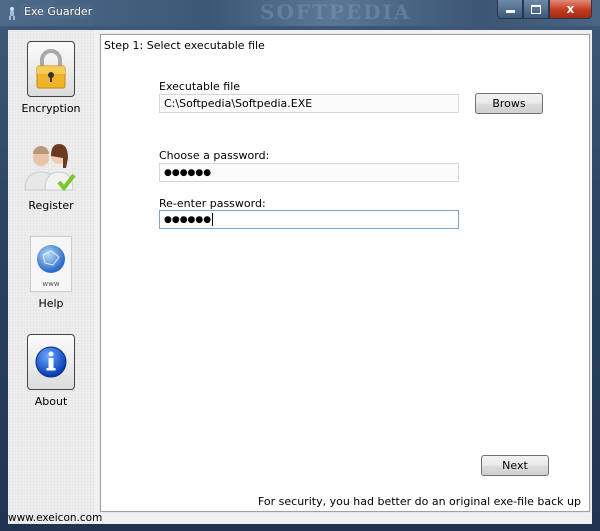 Image resolution: width=600 pixels, height=531 pixels. I want to click on text-caret, so click(213, 219).